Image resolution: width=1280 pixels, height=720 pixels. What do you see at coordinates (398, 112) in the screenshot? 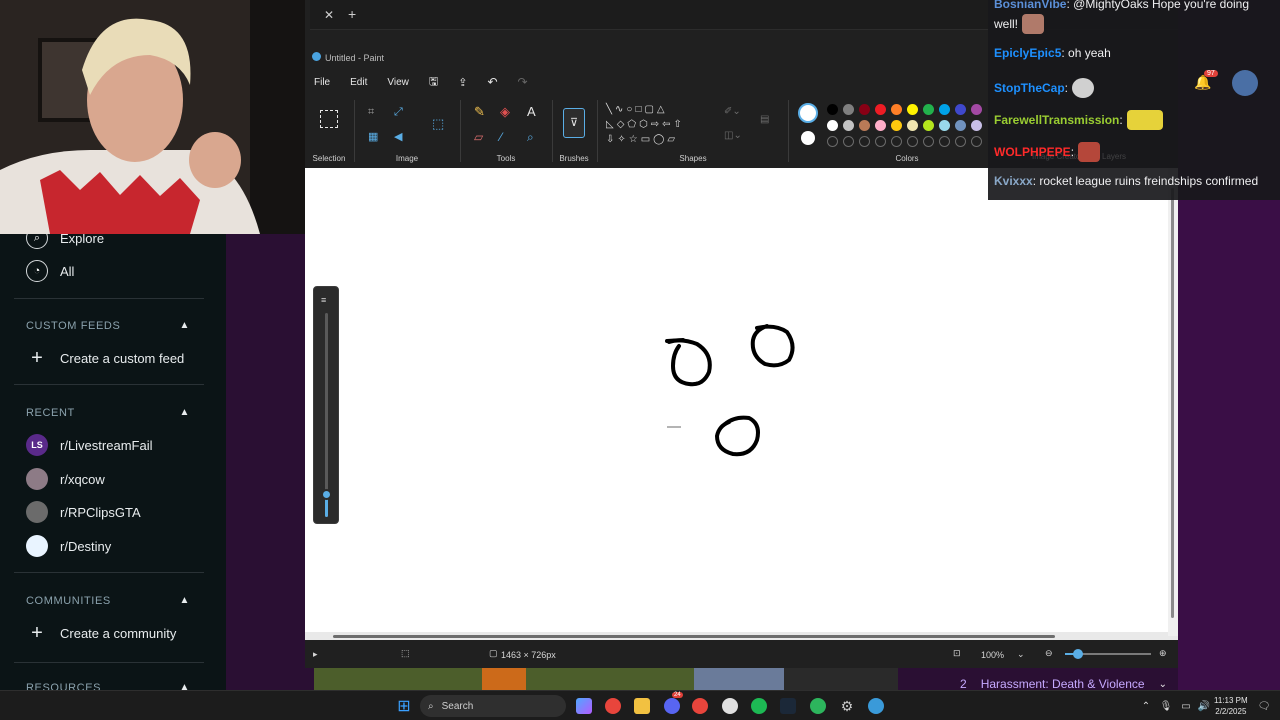
I see `resize-icon: ⤢` at bounding box center [398, 112].